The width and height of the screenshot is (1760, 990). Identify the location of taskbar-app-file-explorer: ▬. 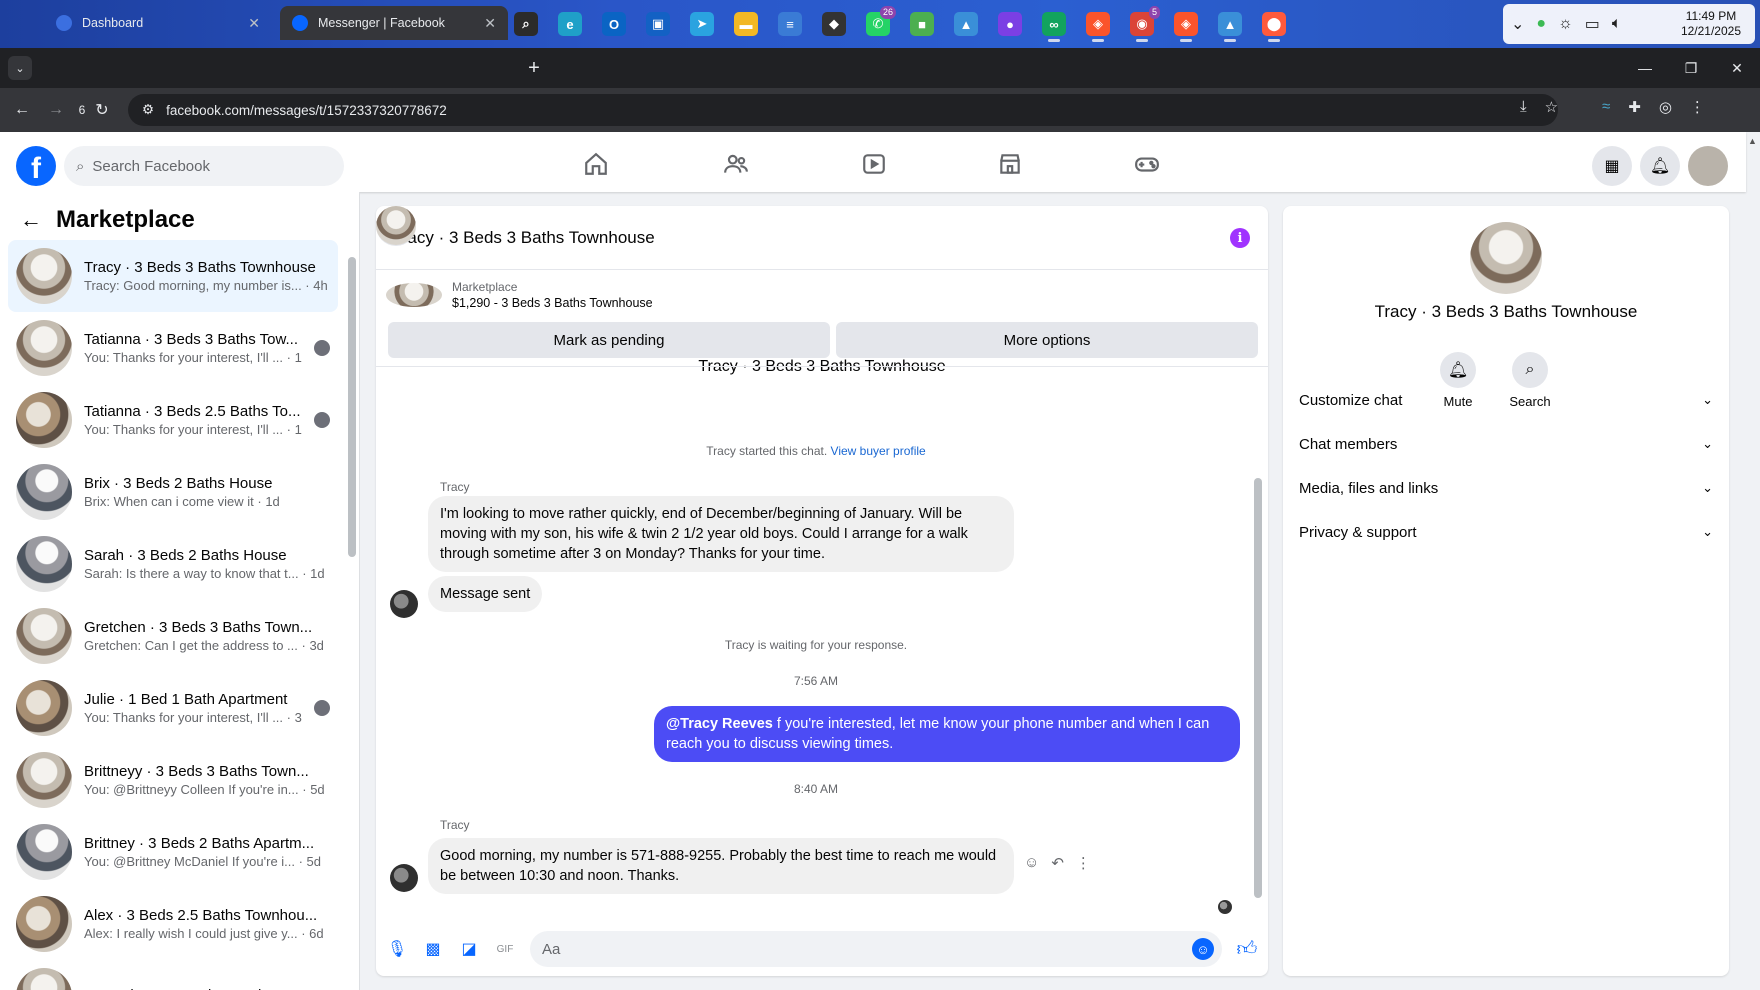
(746, 24).